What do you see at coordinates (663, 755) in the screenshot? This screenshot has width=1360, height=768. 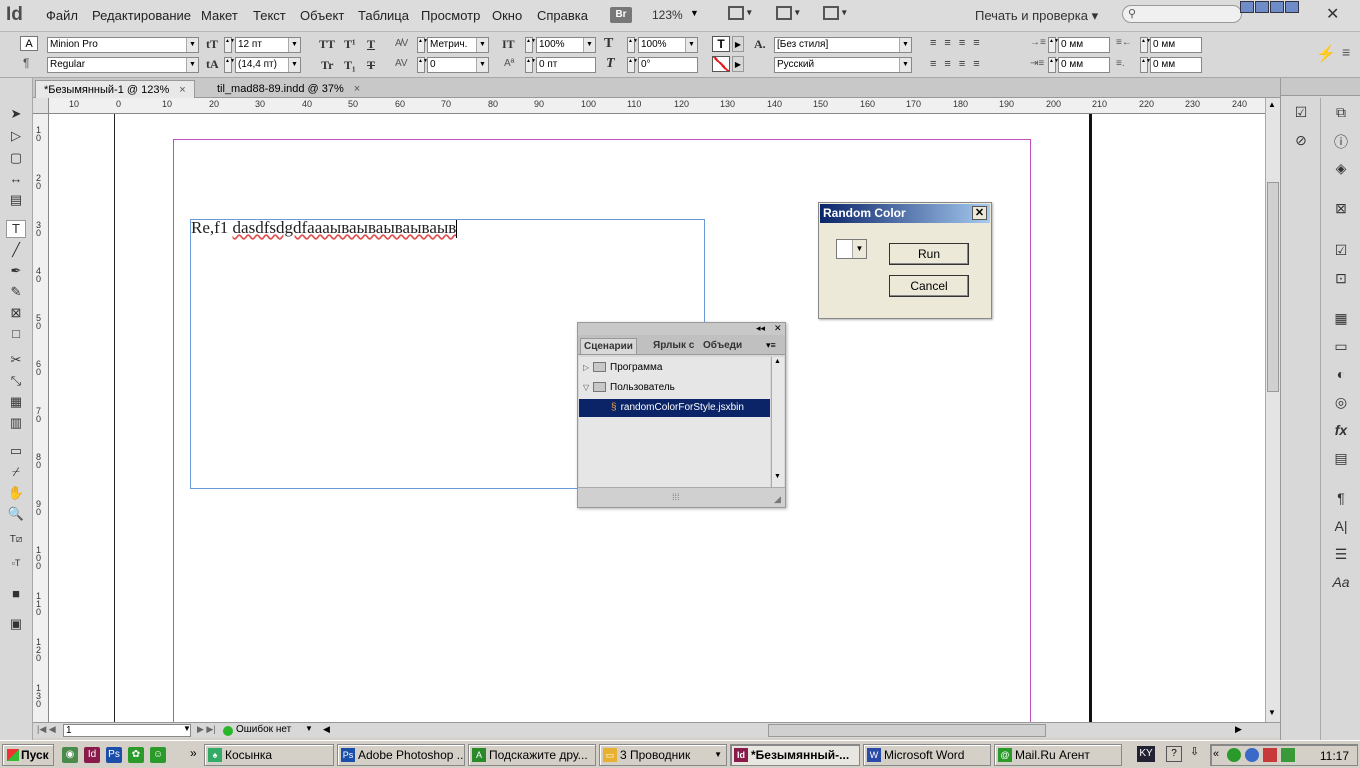 I see `task-explorer: ▭ 3 Проводник ▼` at bounding box center [663, 755].